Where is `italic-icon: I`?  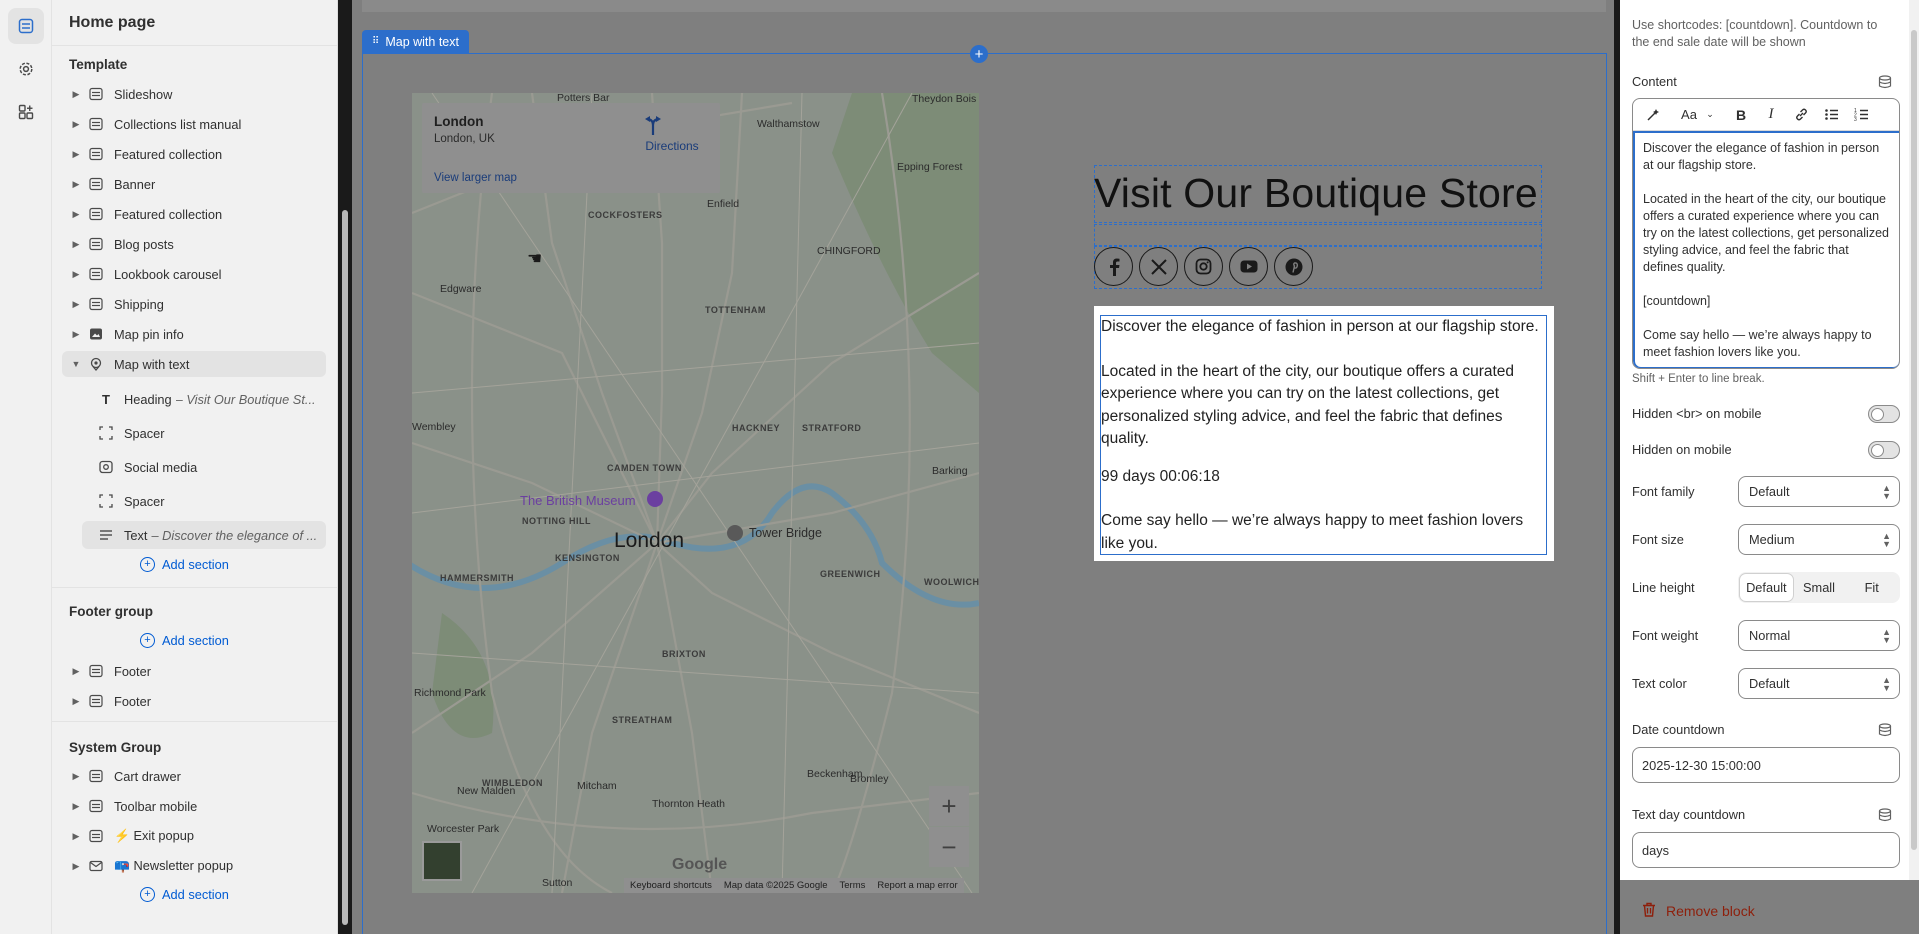
italic-icon: I is located at coordinates (1771, 115).